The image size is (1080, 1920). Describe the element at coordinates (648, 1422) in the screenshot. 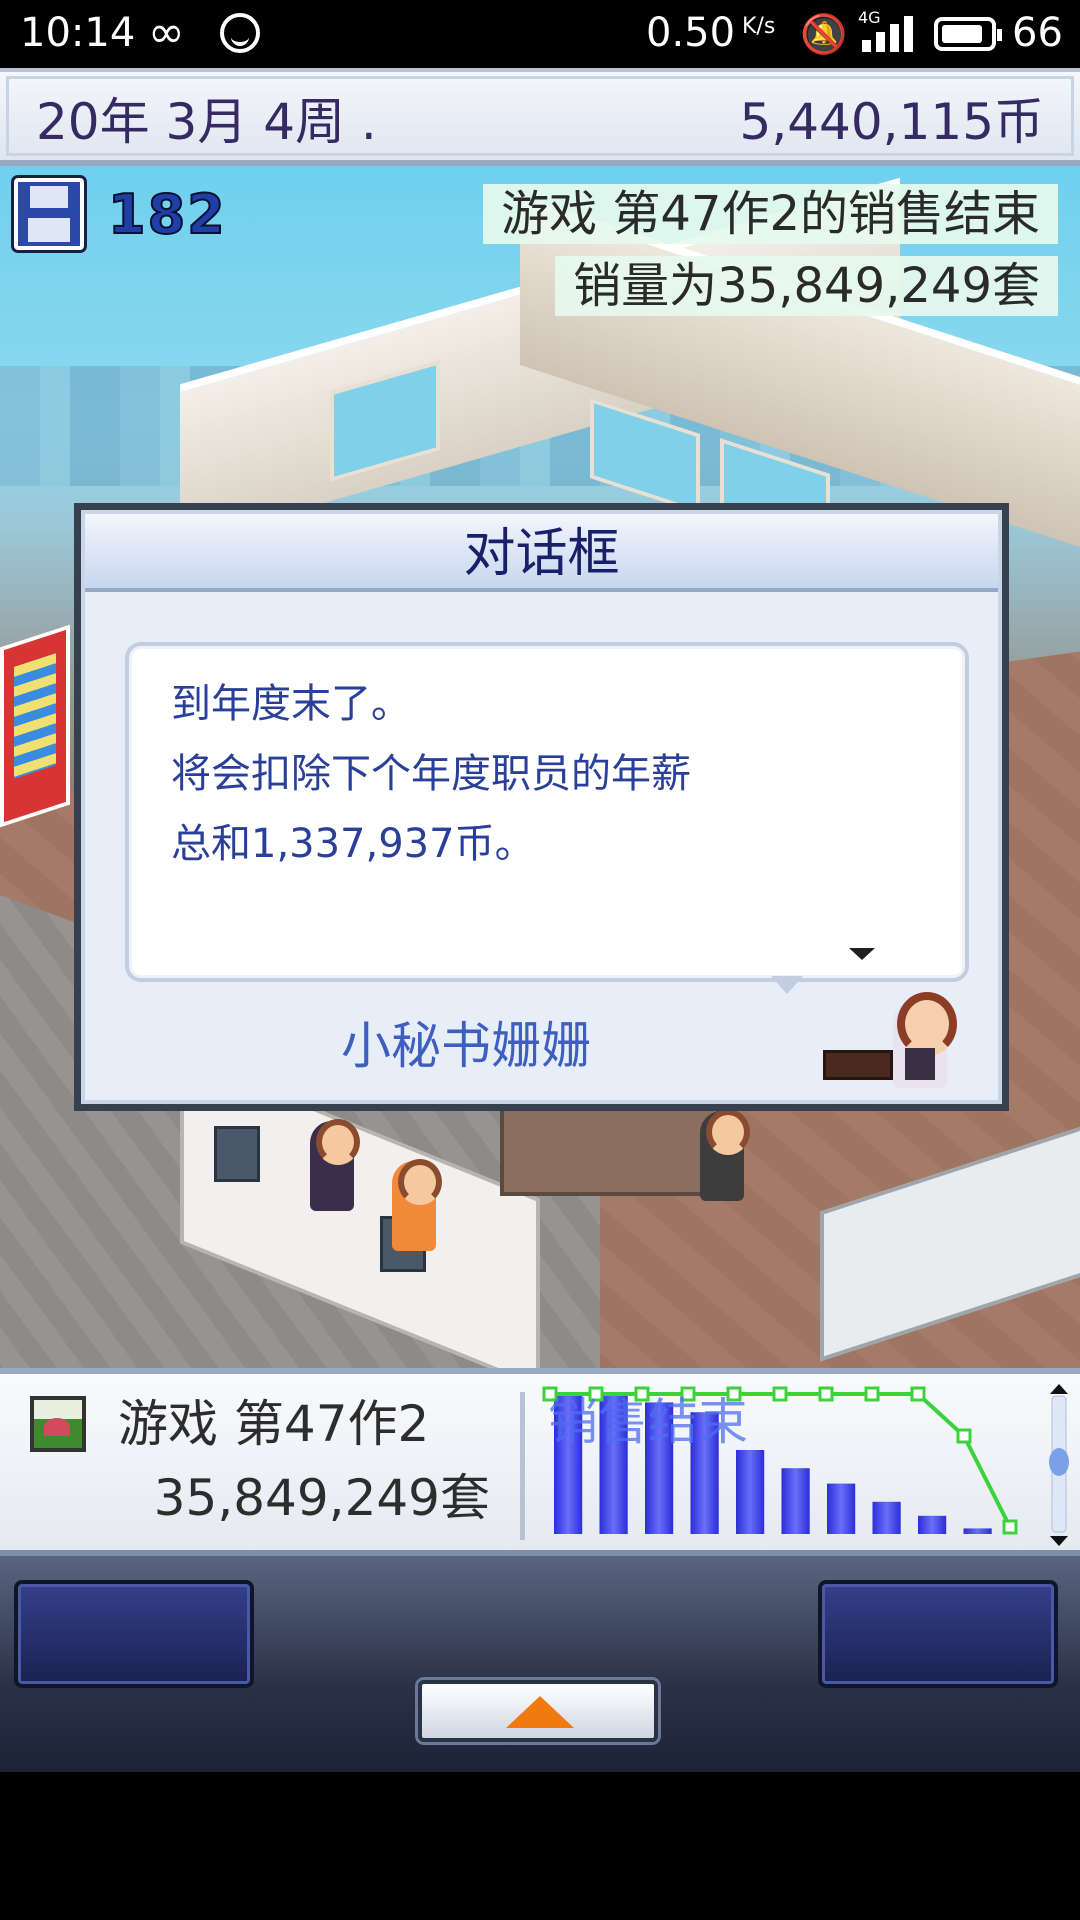

I see `chart-status-label: 销售结束` at that location.